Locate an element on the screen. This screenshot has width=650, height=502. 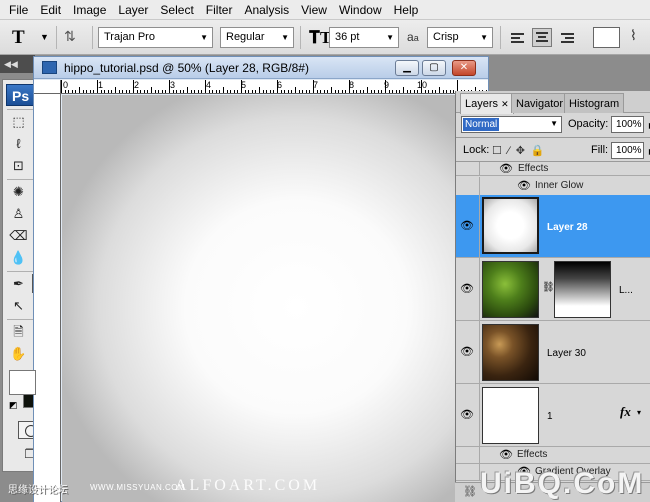
path-selection-tool-icon: ↖ is located at coordinates (18, 305).